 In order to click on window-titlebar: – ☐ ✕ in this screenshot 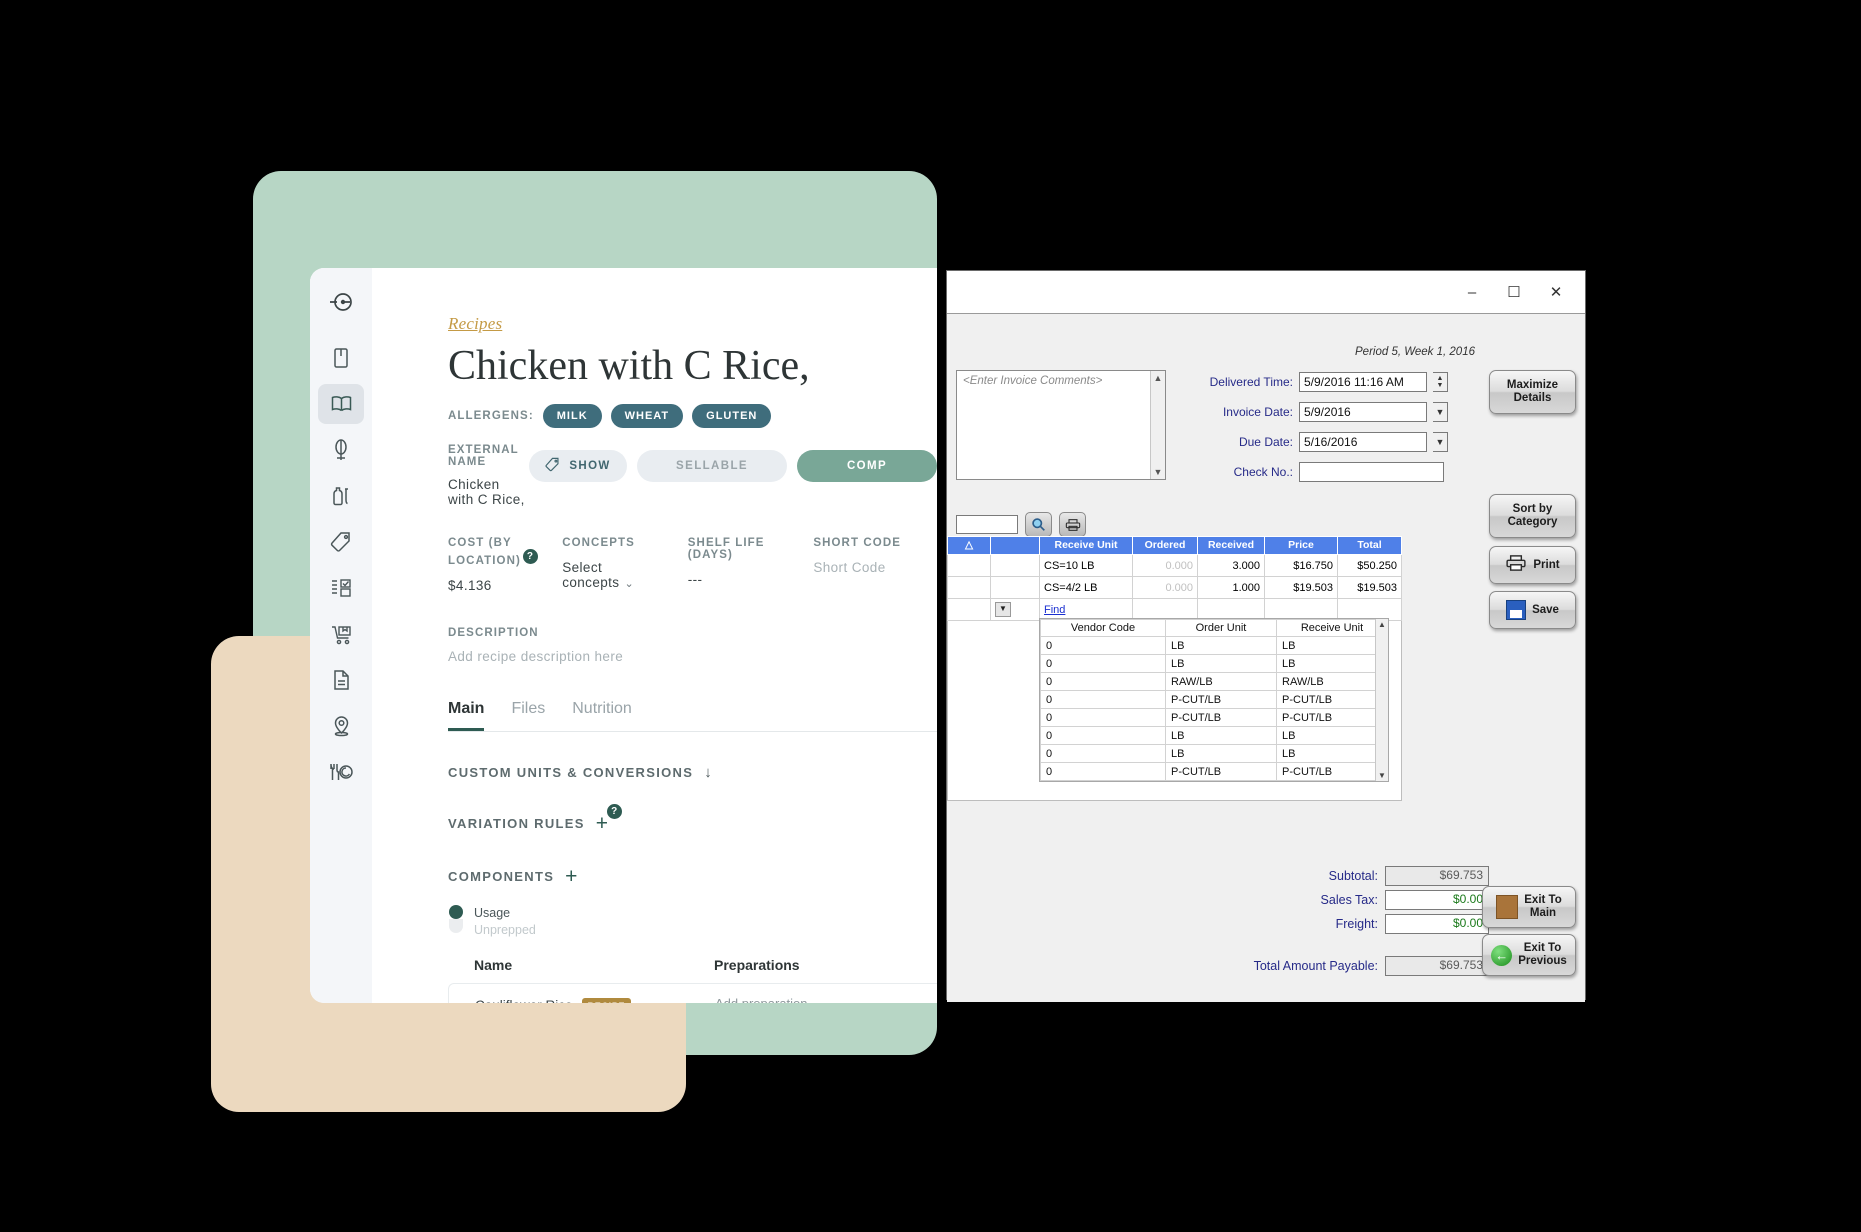, I will do `click(1266, 292)`.